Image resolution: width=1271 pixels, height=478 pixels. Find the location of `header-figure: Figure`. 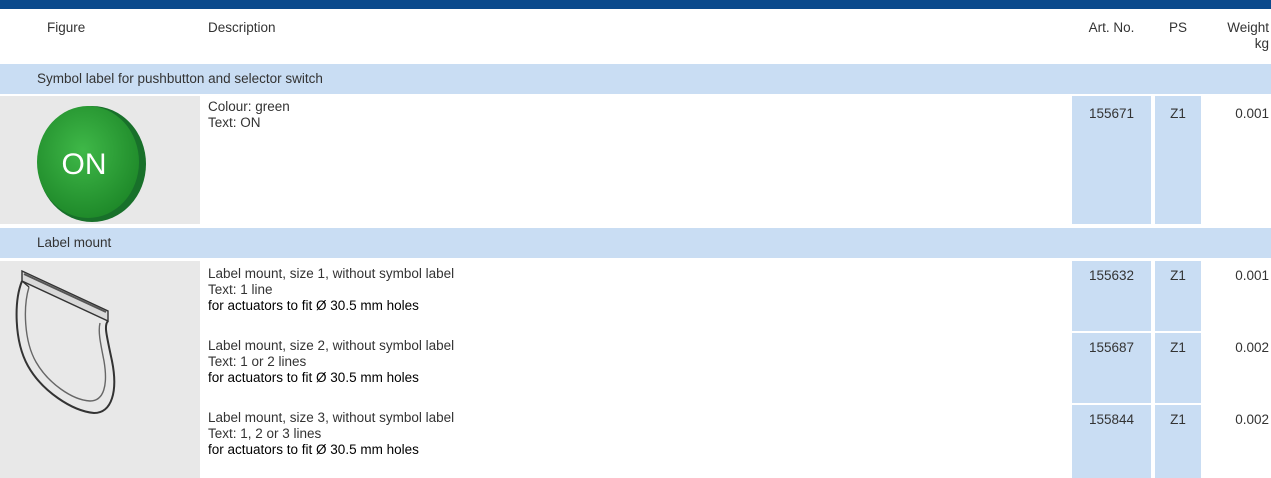

header-figure: Figure is located at coordinates (66, 27).